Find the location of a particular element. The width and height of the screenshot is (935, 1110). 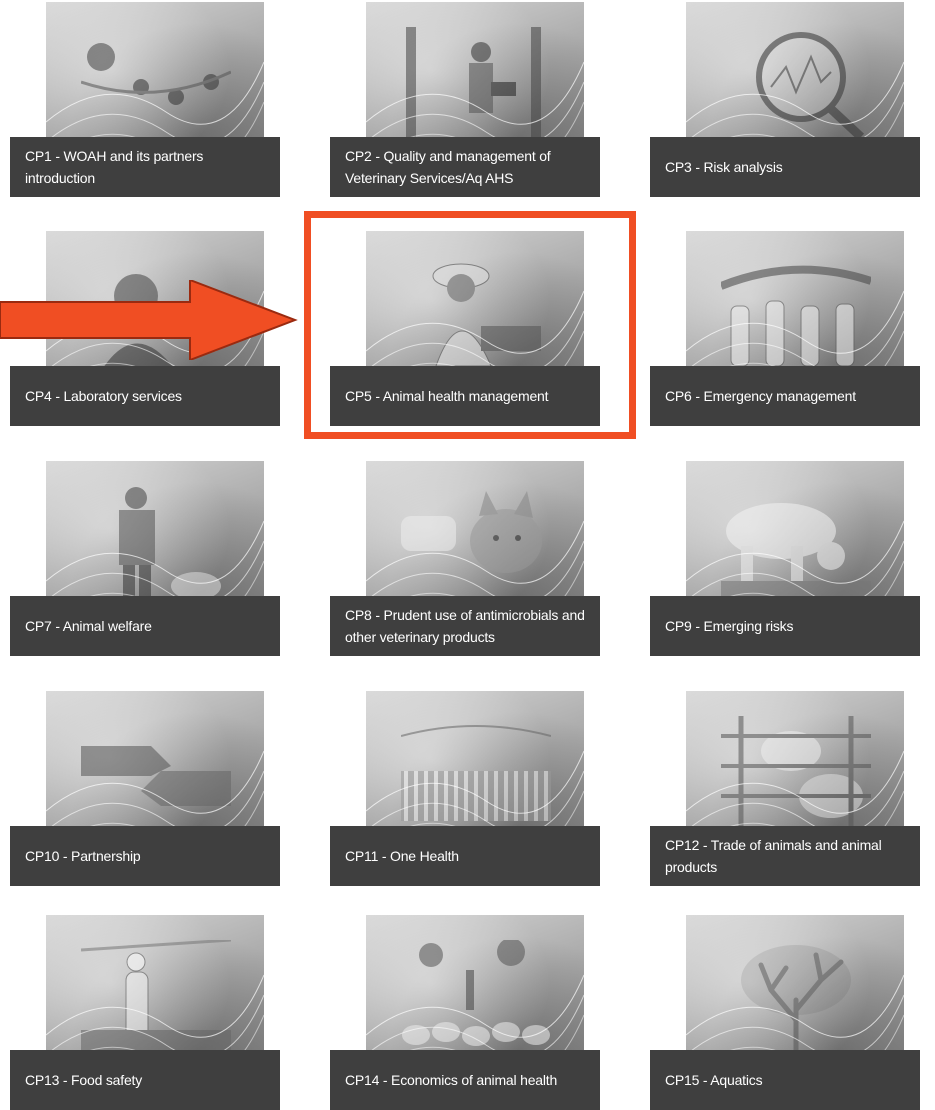

module-card-title: CP13 - Food safety is located at coordinates (145, 1080).